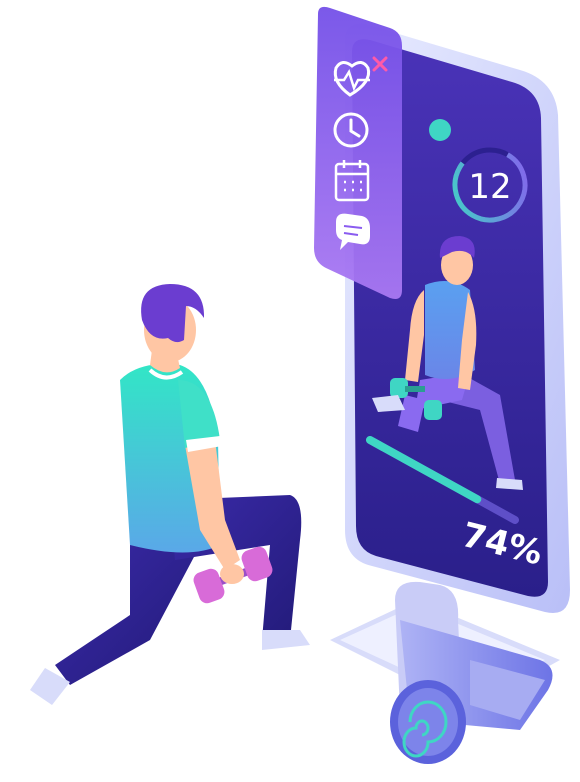 The height and width of the screenshot is (782, 580). Describe the element at coordinates (440, 130) in the screenshot. I see `status-dot` at that location.